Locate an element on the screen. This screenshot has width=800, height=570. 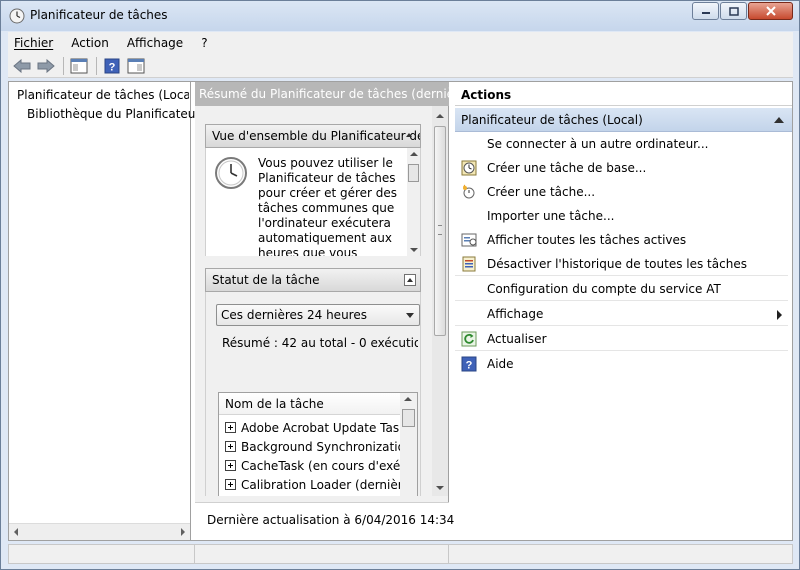
show-hide-console-tree-button is located at coordinates (79, 66).